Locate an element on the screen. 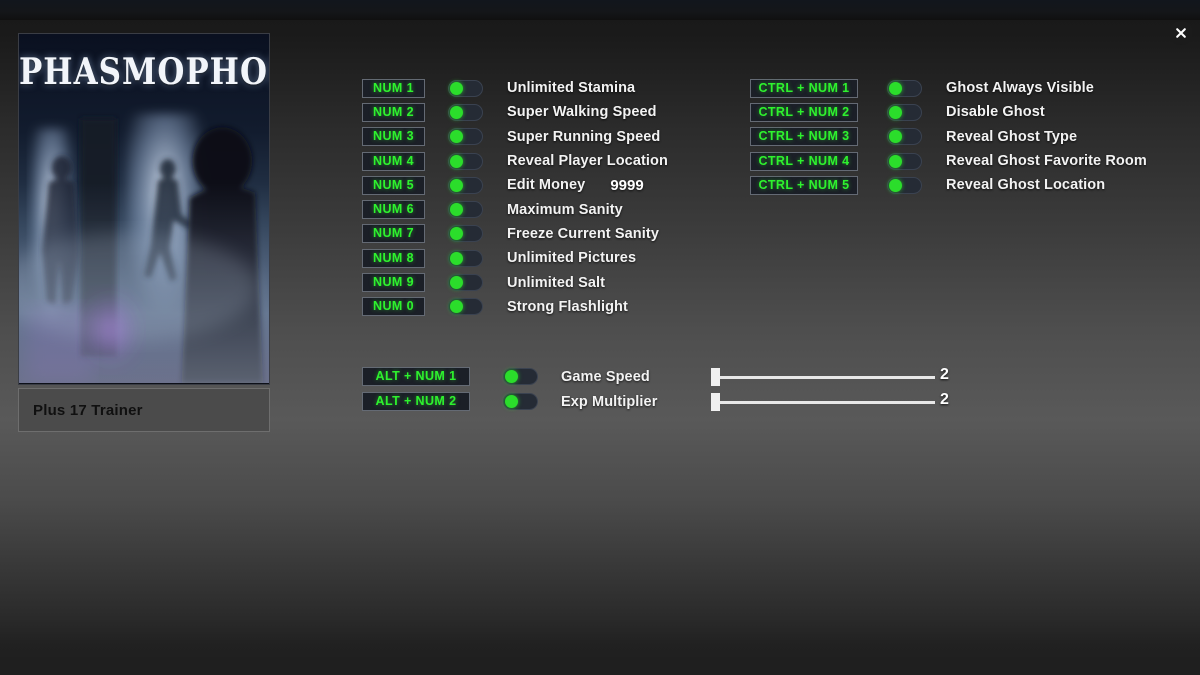 Image resolution: width=1200 pixels, height=675 pixels. status-bar is located at coordinates (600, 666).